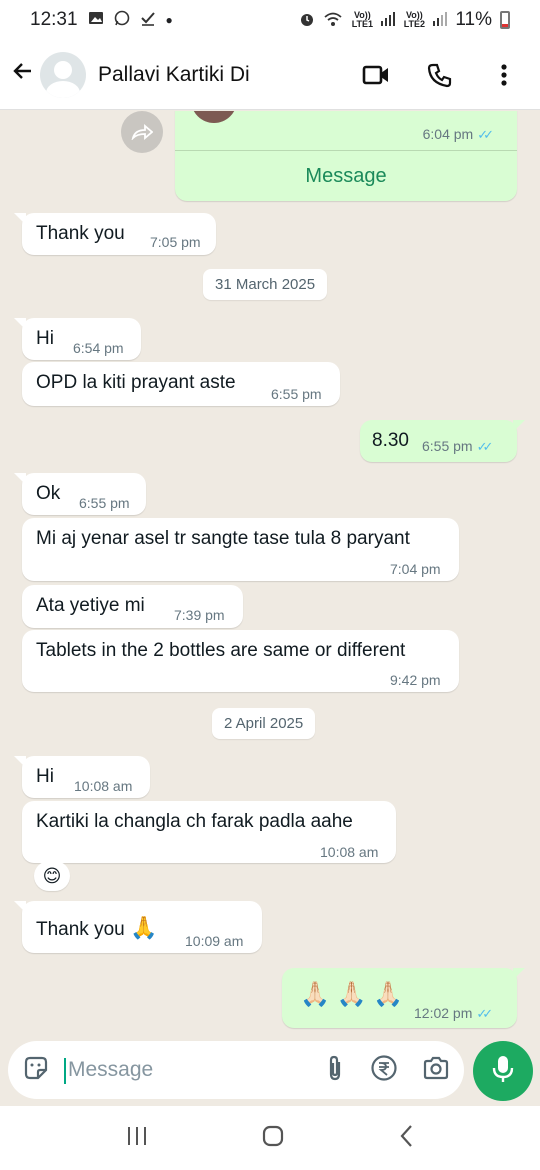 The height and width of the screenshot is (1170, 540). What do you see at coordinates (390, 440) in the screenshot?
I see `message-text: 8.30` at bounding box center [390, 440].